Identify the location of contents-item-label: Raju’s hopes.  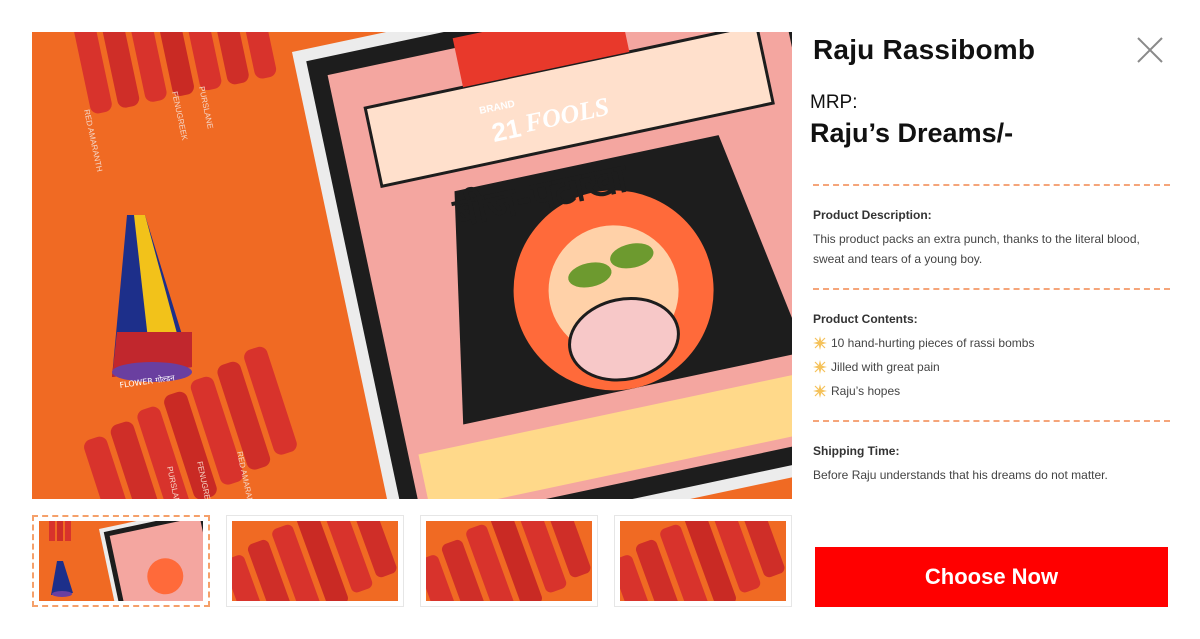
(866, 391).